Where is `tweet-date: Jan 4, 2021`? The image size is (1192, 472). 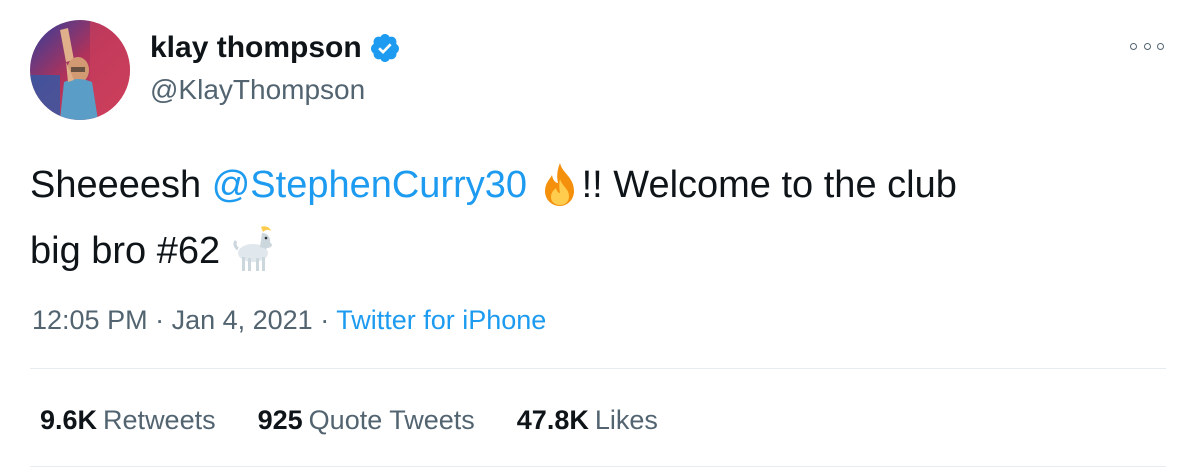
tweet-date: Jan 4, 2021 is located at coordinates (242, 320).